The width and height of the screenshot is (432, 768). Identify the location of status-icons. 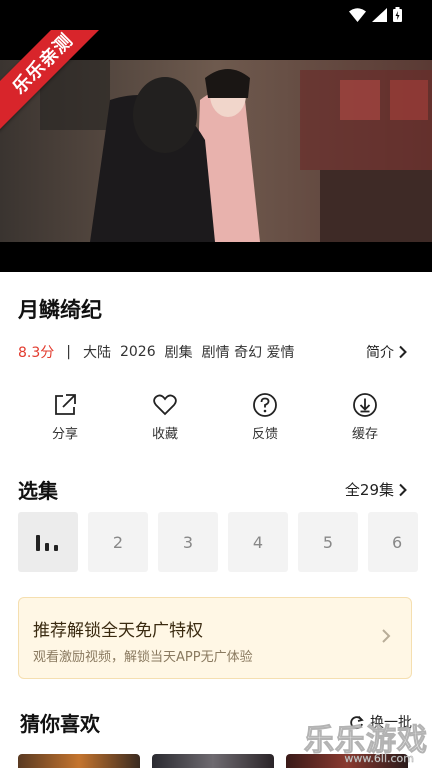
(375, 14).